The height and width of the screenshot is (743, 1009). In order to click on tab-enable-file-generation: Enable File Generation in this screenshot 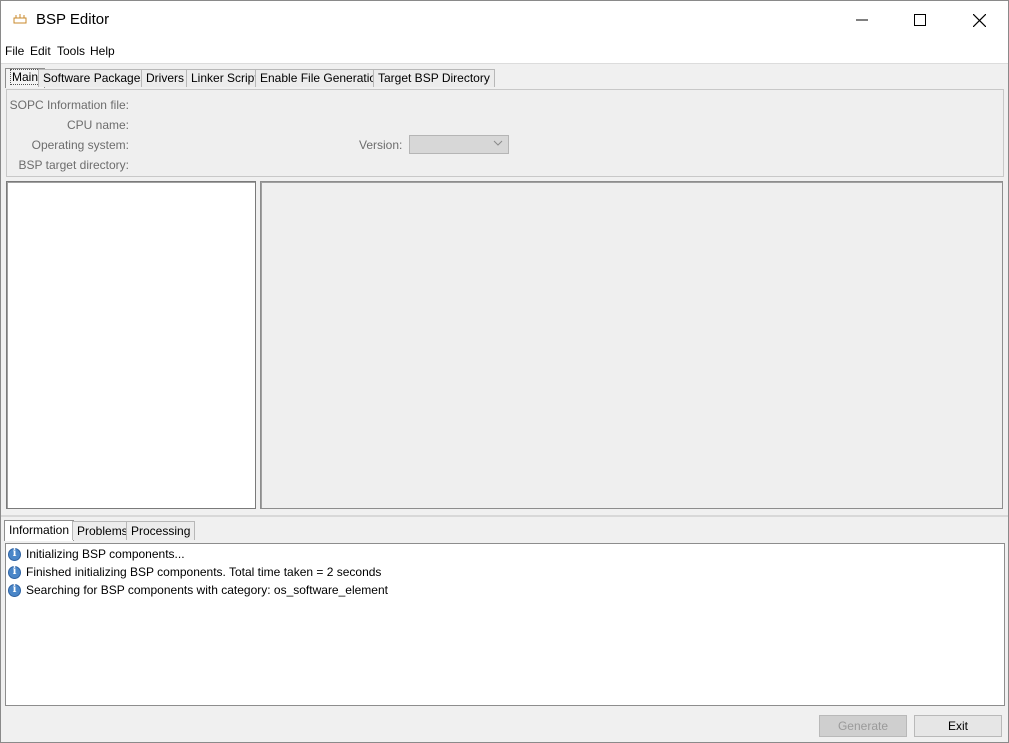, I will do `click(321, 78)`.